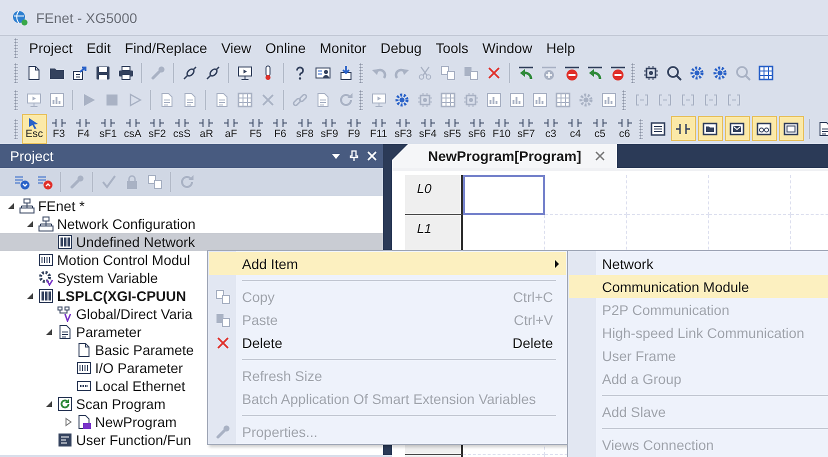 This screenshot has height=457, width=828. Describe the element at coordinates (132, 129) in the screenshot. I see `ladder-key-button: csA` at that location.